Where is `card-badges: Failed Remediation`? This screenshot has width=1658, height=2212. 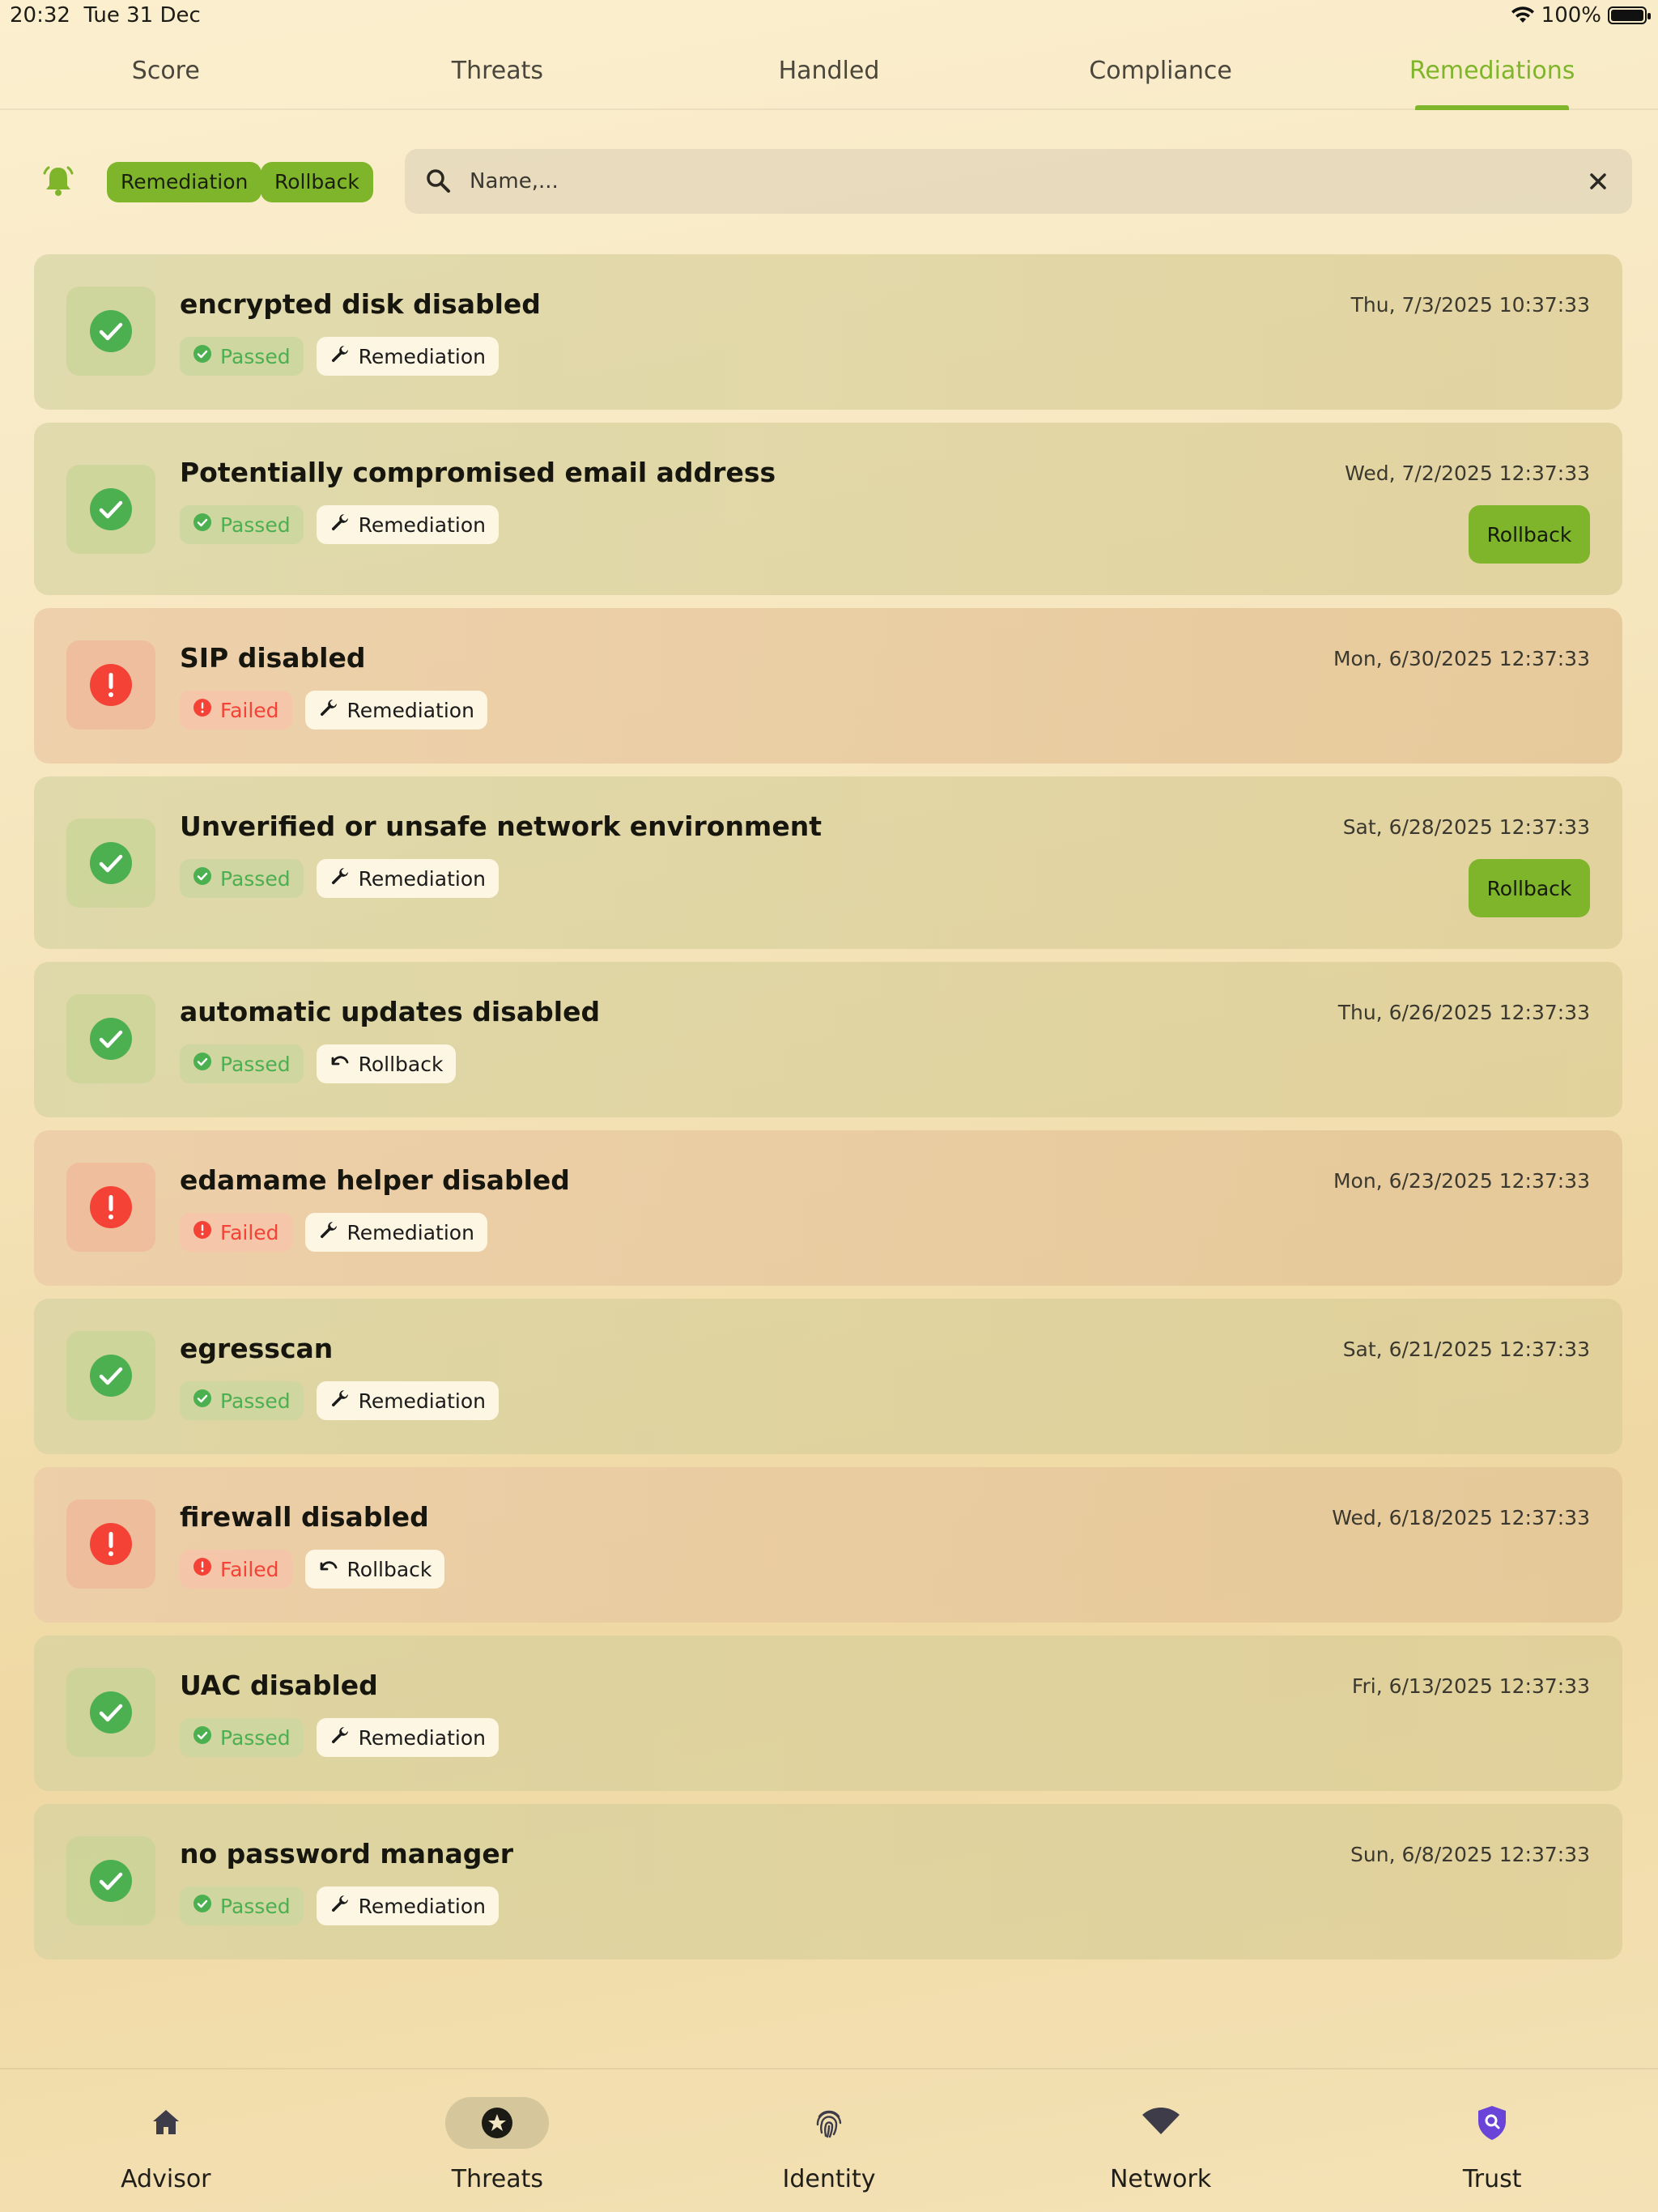
card-badges: Failed Remediation is located at coordinates (333, 711).